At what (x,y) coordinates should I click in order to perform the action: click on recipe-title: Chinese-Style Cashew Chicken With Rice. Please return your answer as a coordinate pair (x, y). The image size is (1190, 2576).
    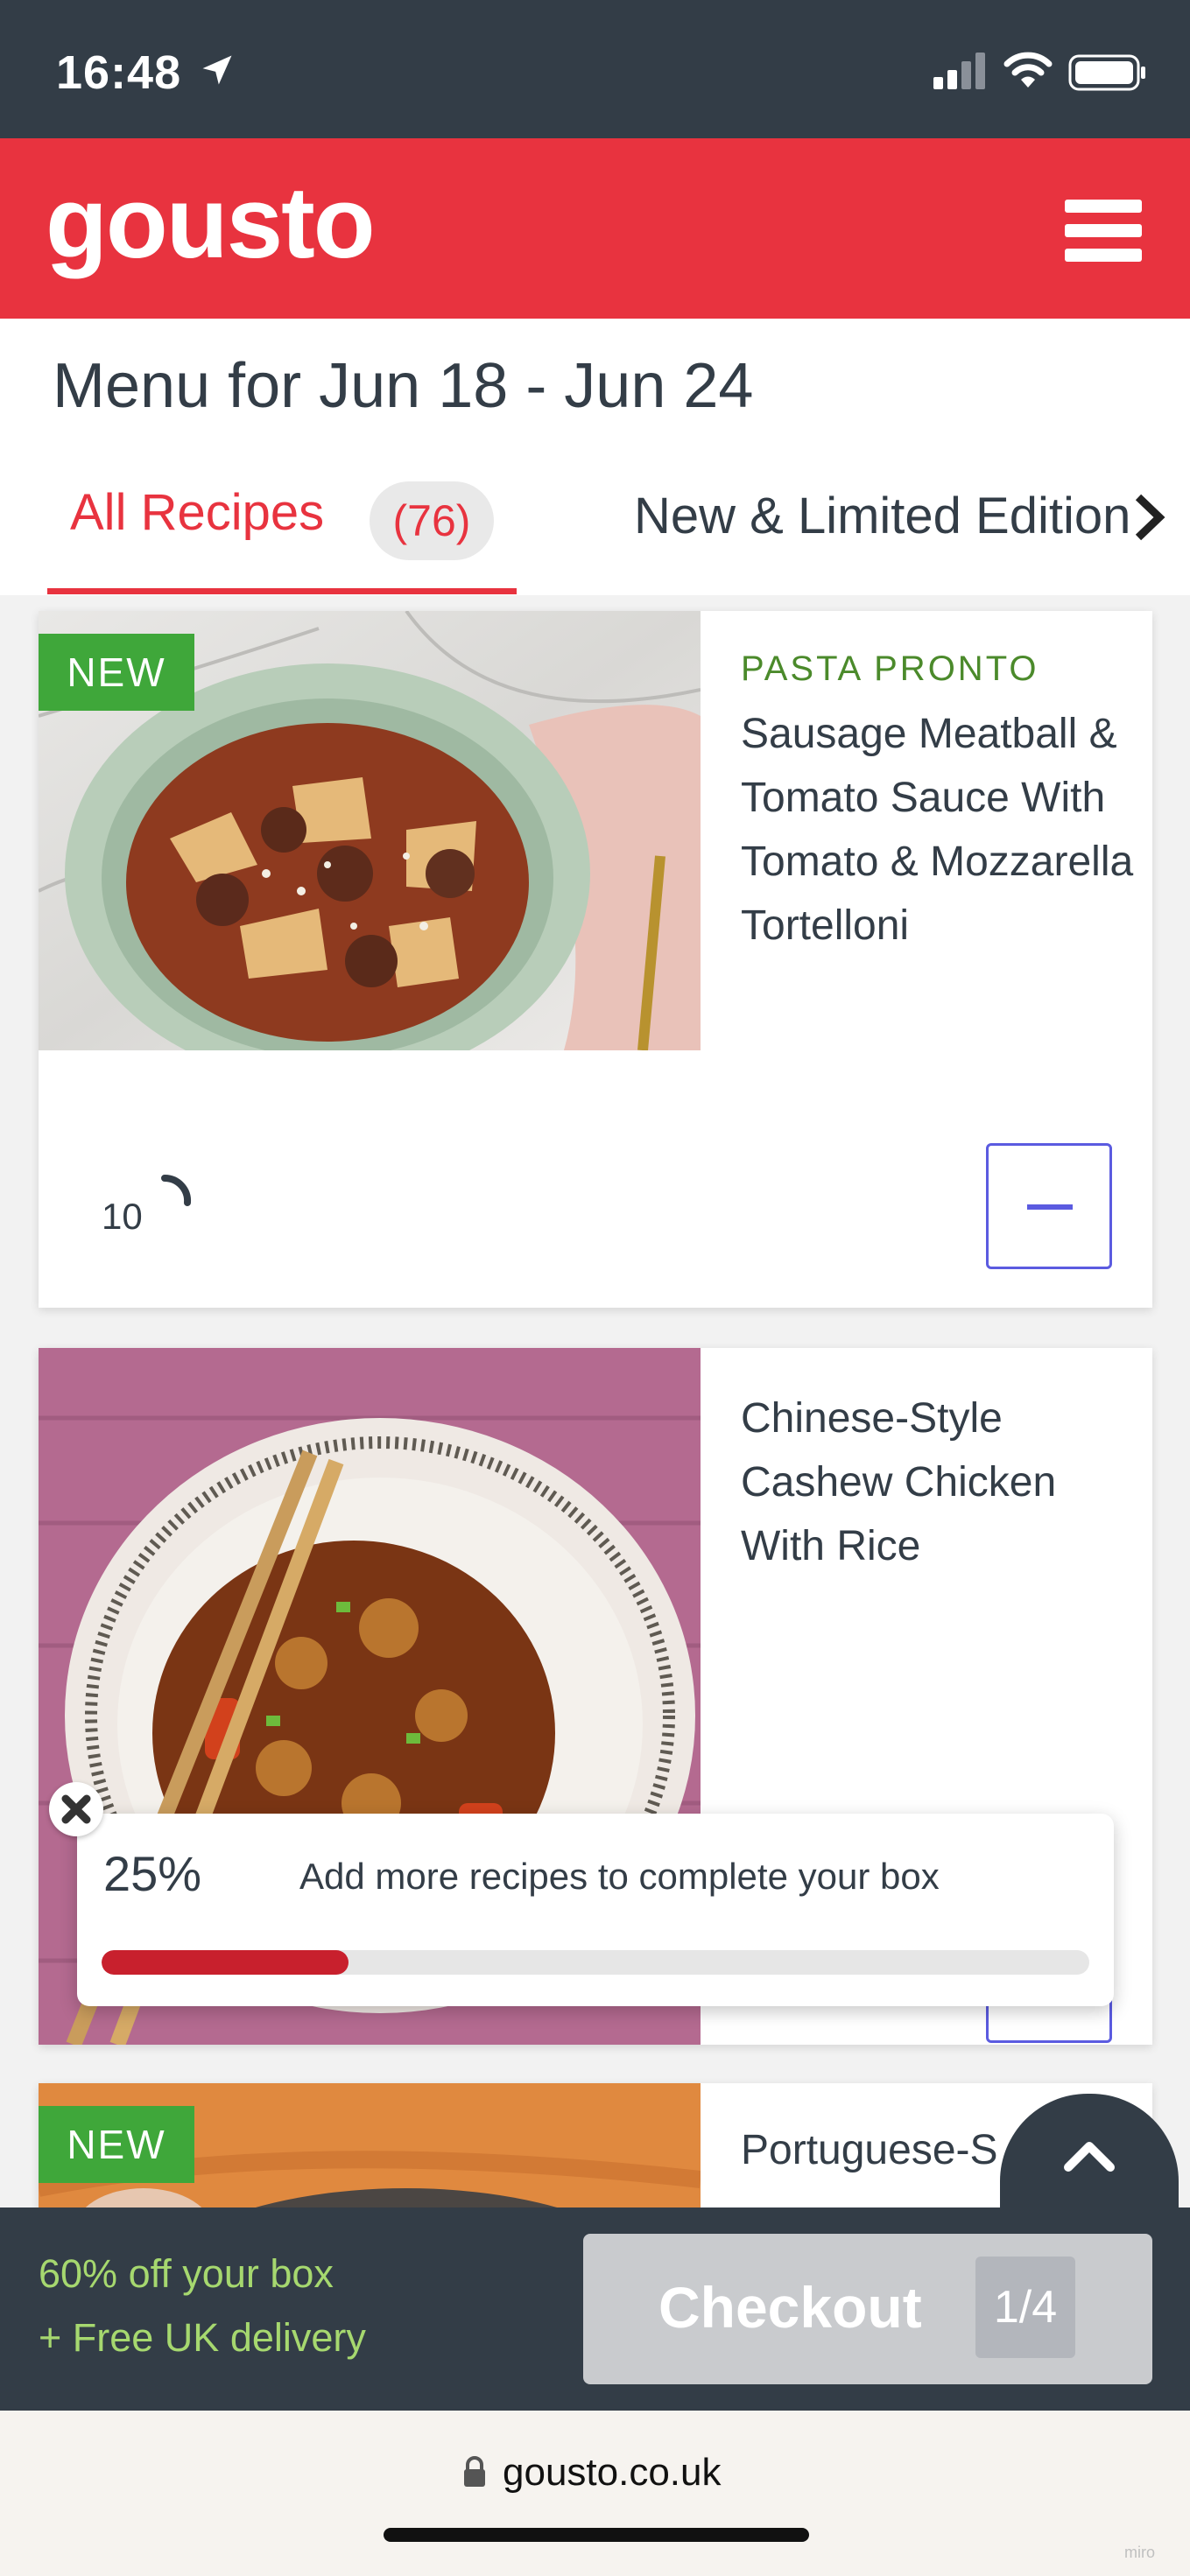
    Looking at the image, I should click on (938, 1482).